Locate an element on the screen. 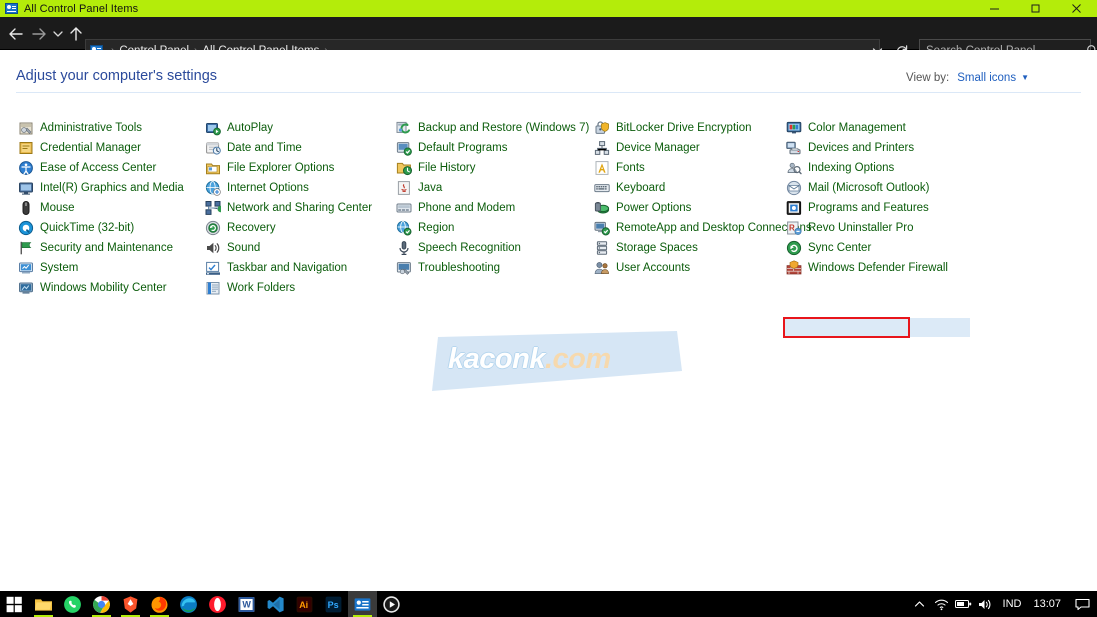  watermark-text: kaconk.com is located at coordinates (529, 359).